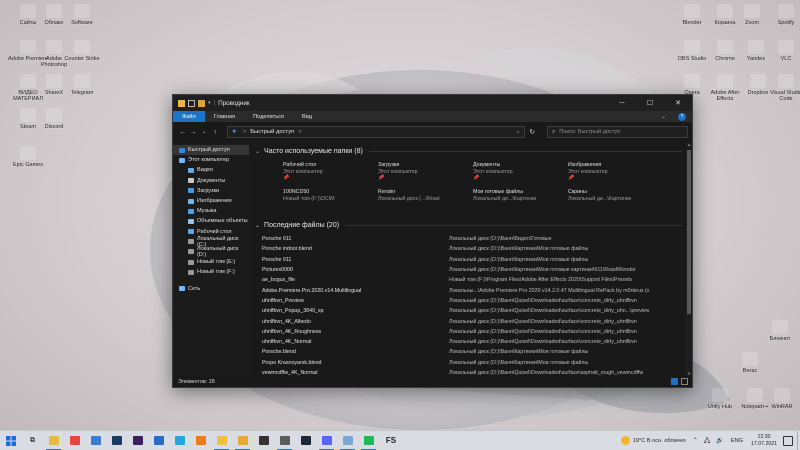  Describe the element at coordinates (532, 132) in the screenshot. I see `refresh-icon: ↻` at that location.